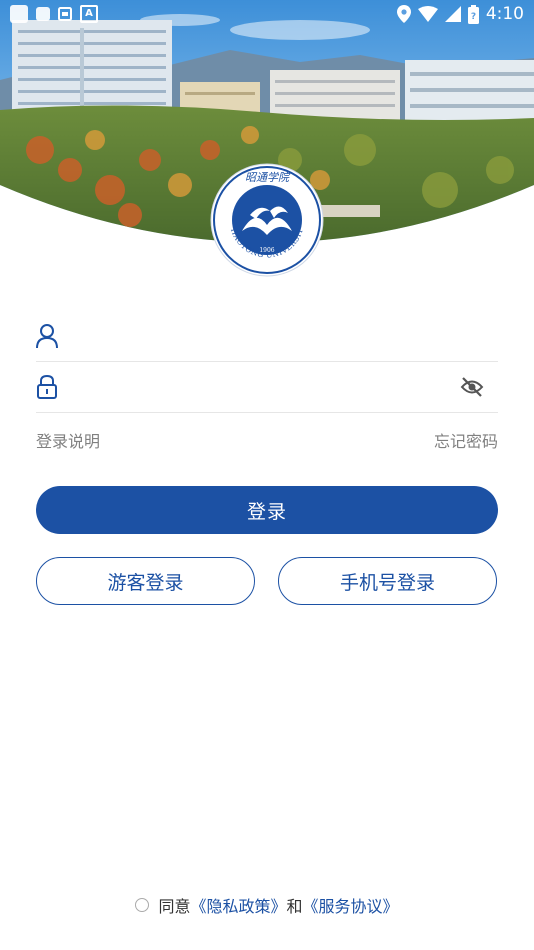  I want to click on logo-calligraphy: 昭通学院, so click(268, 177).